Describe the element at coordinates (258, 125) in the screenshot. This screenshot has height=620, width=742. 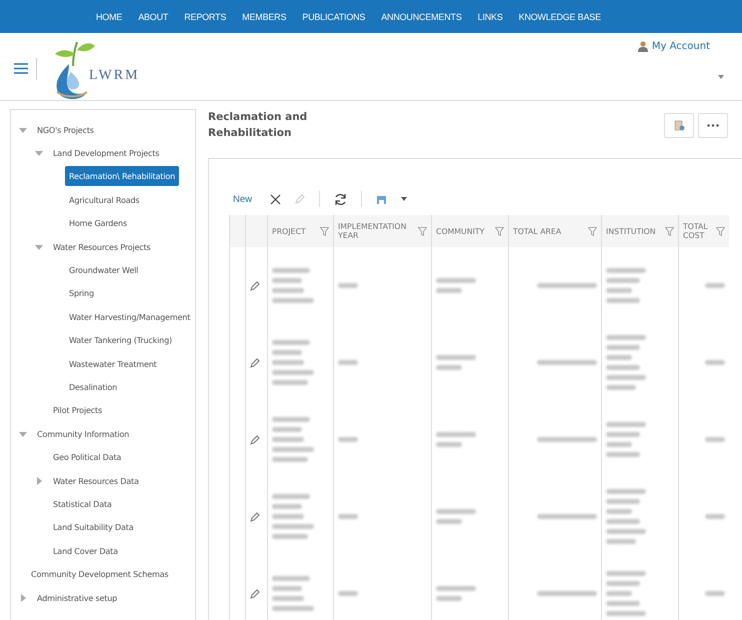
I see `page-title: Reclamation and Rehabilitation` at that location.